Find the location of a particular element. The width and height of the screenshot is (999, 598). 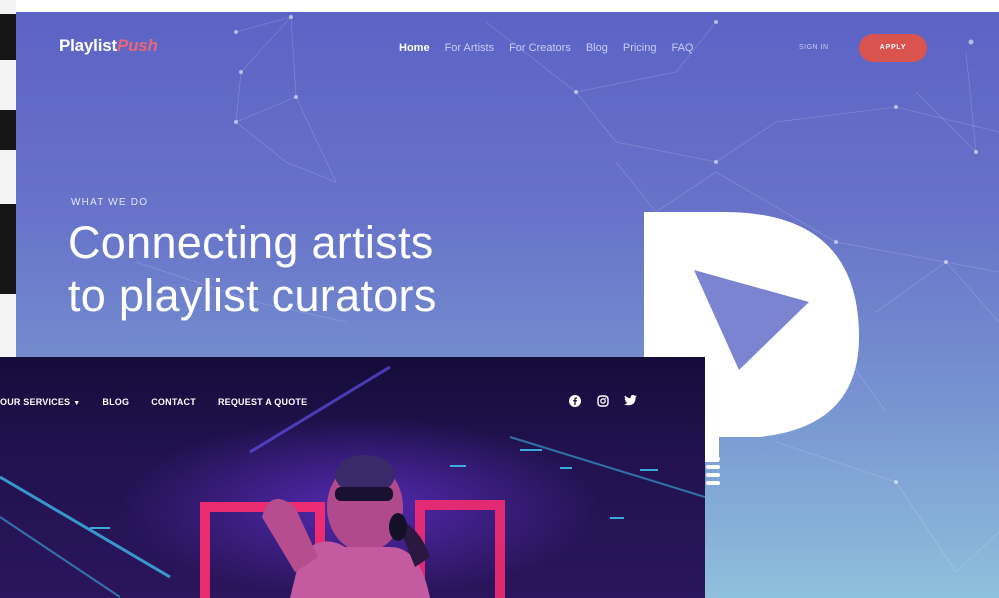

logo-accent: Push is located at coordinates (137, 45).